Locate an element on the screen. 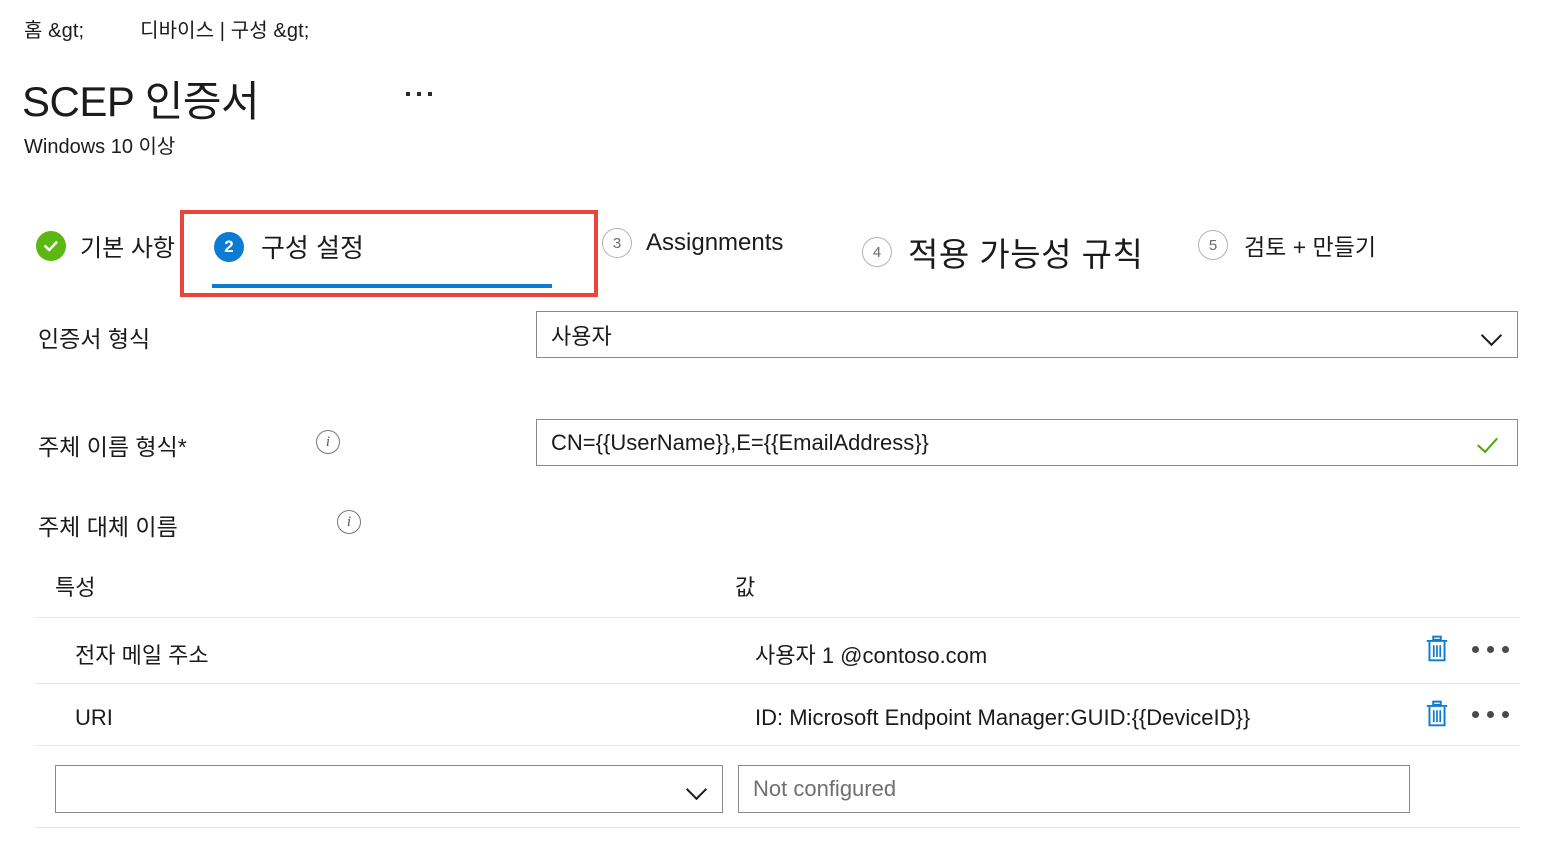  subject-alternative-name-label: 주체 대체 이름 is located at coordinates (108, 527).